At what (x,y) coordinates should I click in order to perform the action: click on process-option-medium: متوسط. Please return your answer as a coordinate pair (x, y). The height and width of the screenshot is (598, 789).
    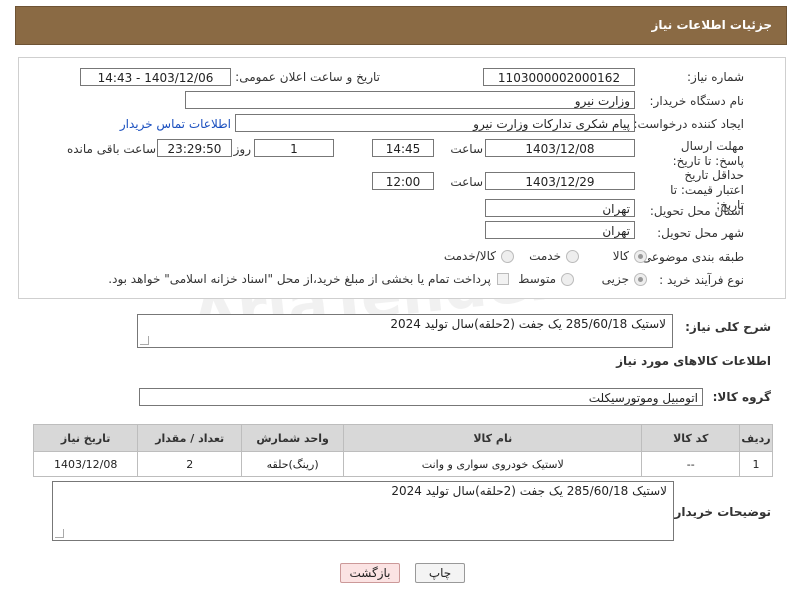
    Looking at the image, I should click on (537, 279).